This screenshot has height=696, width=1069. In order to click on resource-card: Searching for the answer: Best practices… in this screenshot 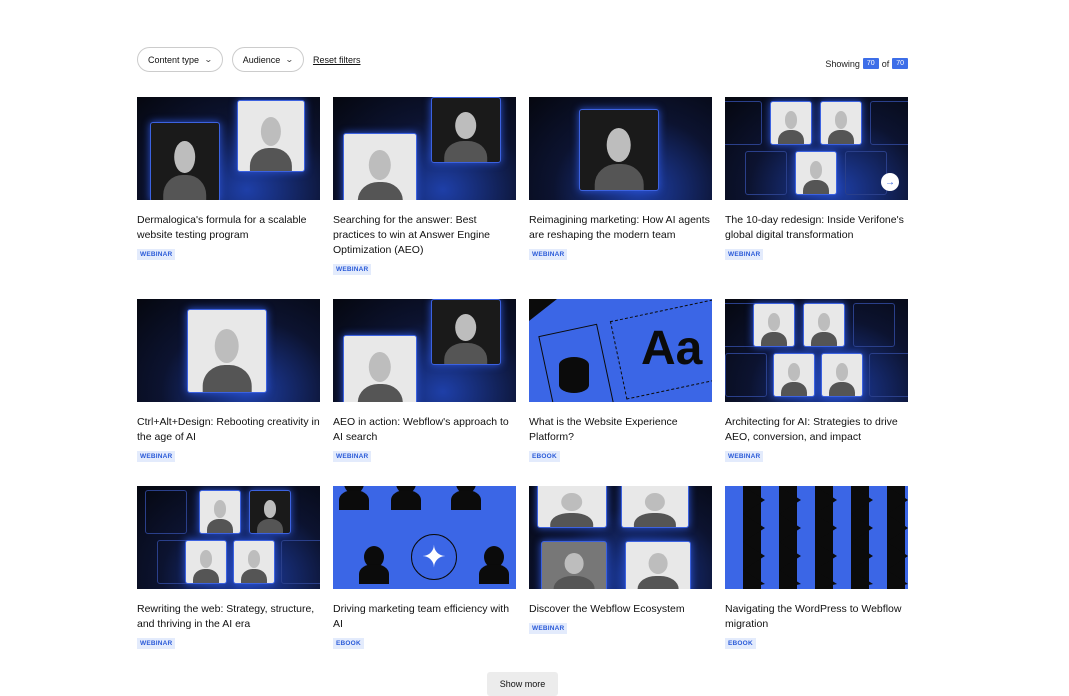, I will do `click(424, 198)`.